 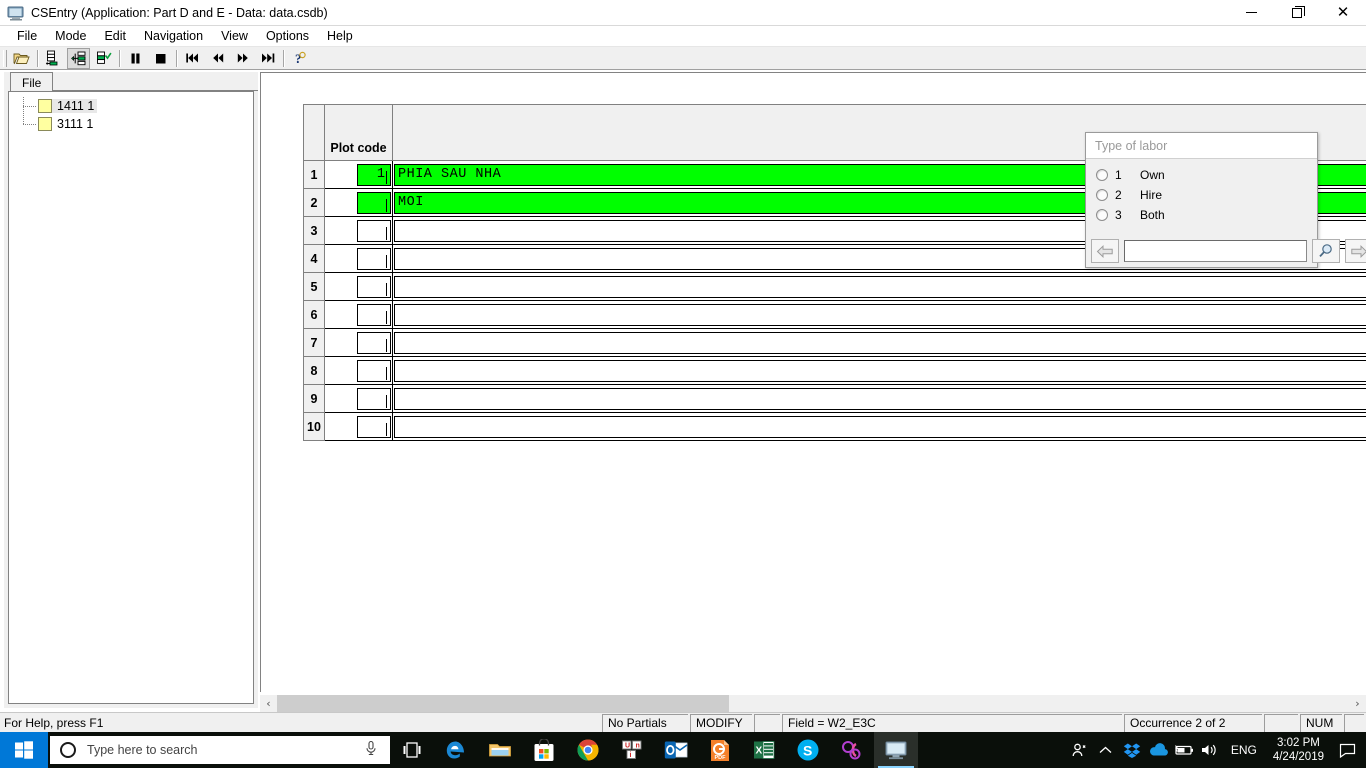 What do you see at coordinates (1206, 215) in the screenshot?
I see `value-set-option-both: 3 Both` at bounding box center [1206, 215].